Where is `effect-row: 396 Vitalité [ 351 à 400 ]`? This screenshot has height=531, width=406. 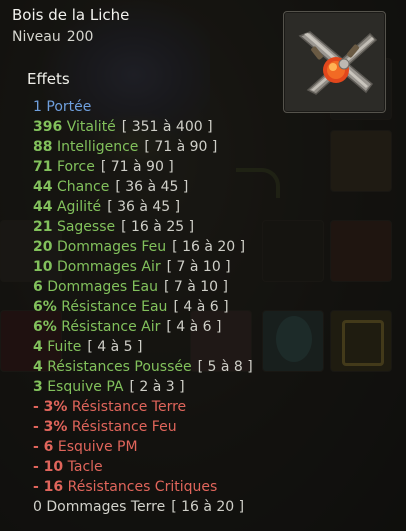 effect-row: 396 Vitalité [ 351 à 400 ] is located at coordinates (143, 127).